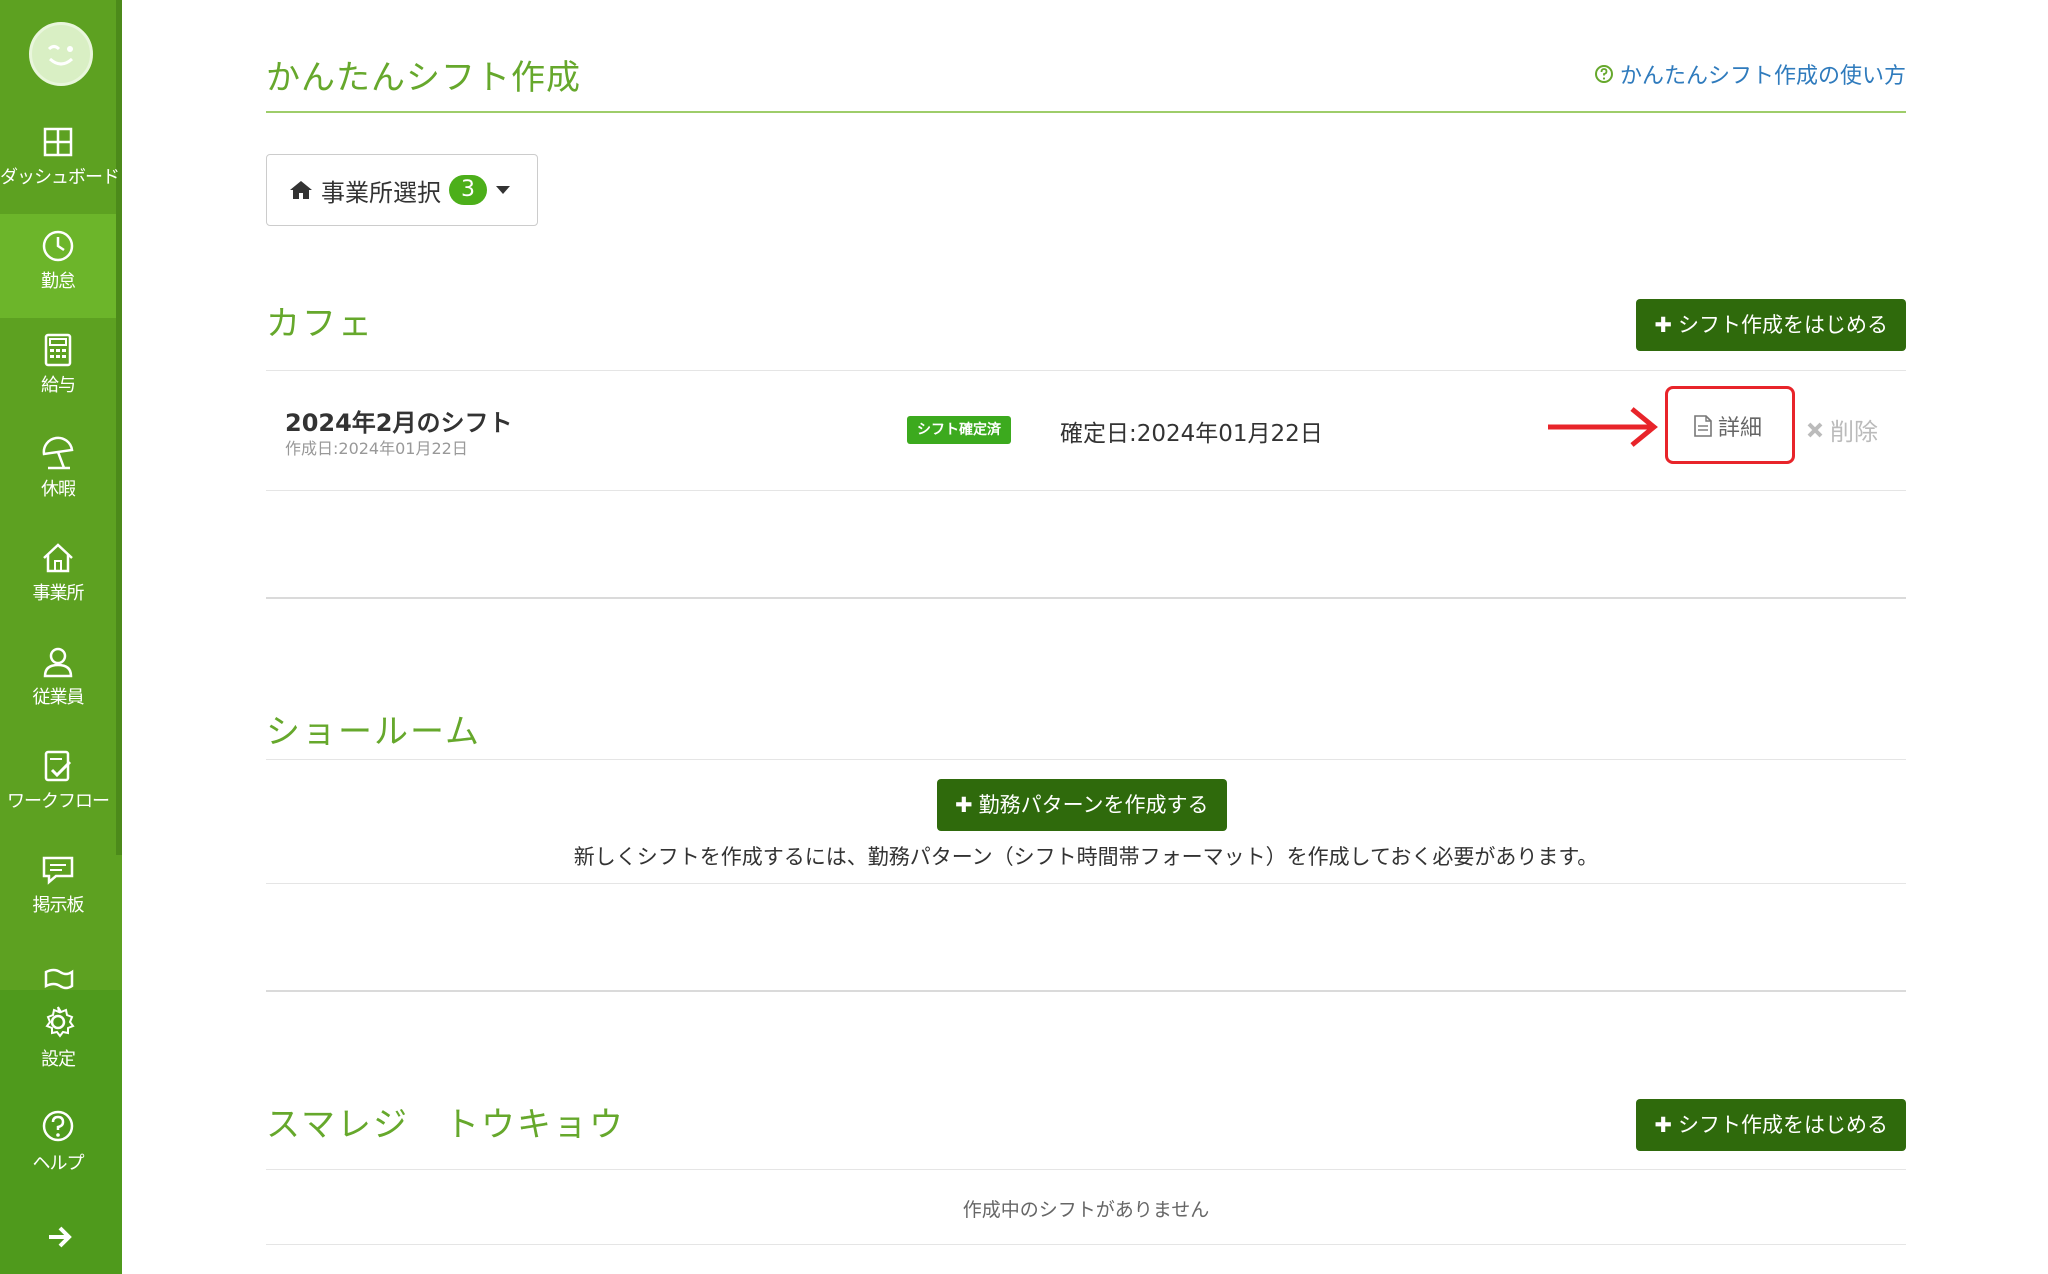 The width and height of the screenshot is (2048, 1274). What do you see at coordinates (1086, 112) in the screenshot?
I see `title-divider` at bounding box center [1086, 112].